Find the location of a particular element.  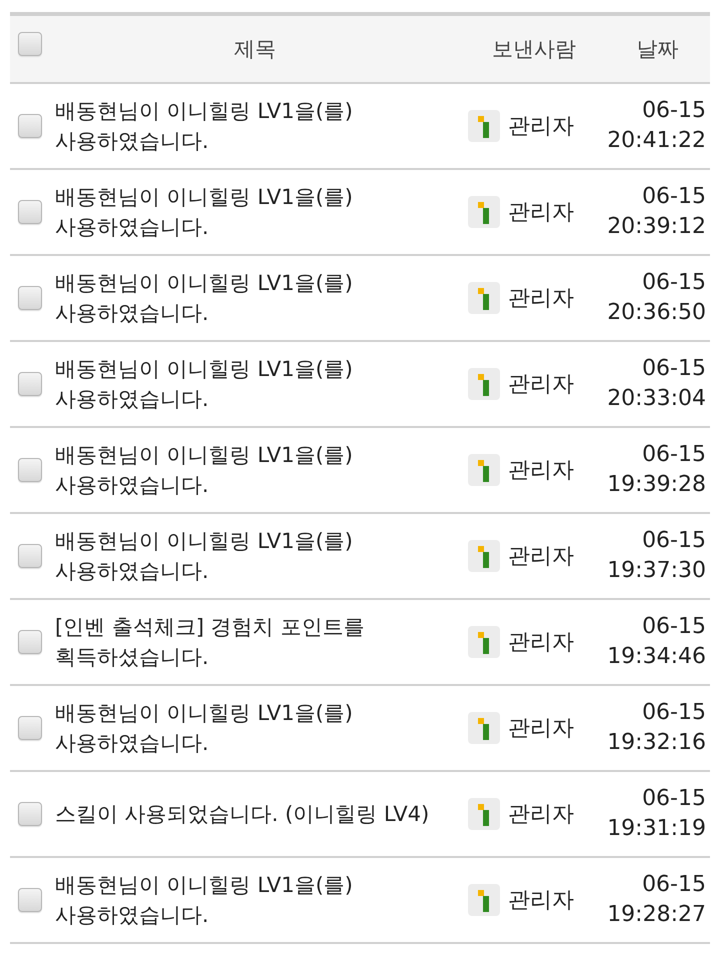

column-header: 보낸사람 is located at coordinates (534, 49).